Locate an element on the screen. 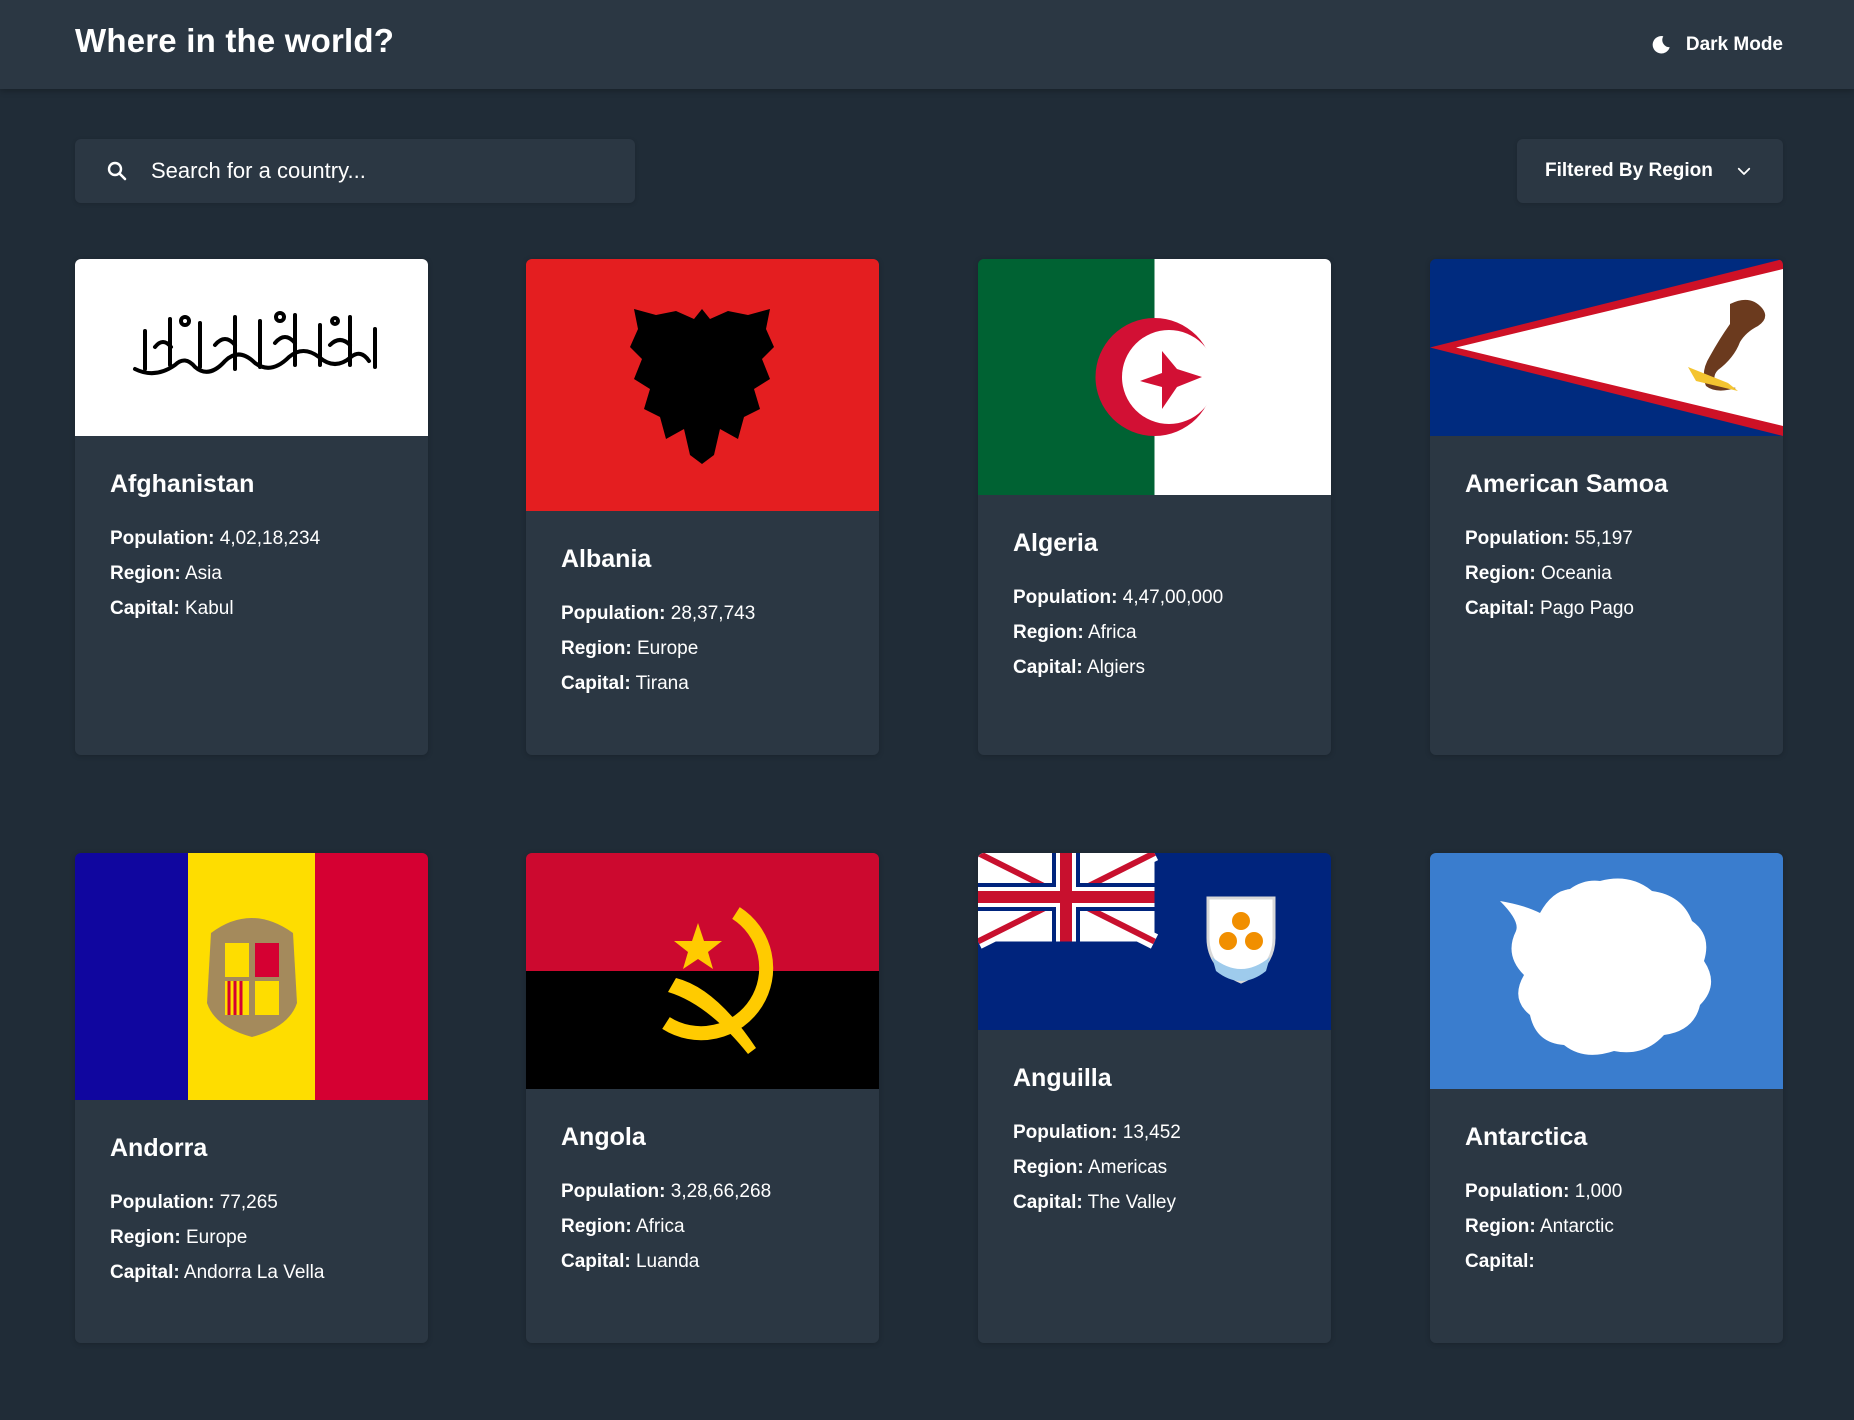 This screenshot has width=1854, height=1420. afghanistan-flag is located at coordinates (251, 347).